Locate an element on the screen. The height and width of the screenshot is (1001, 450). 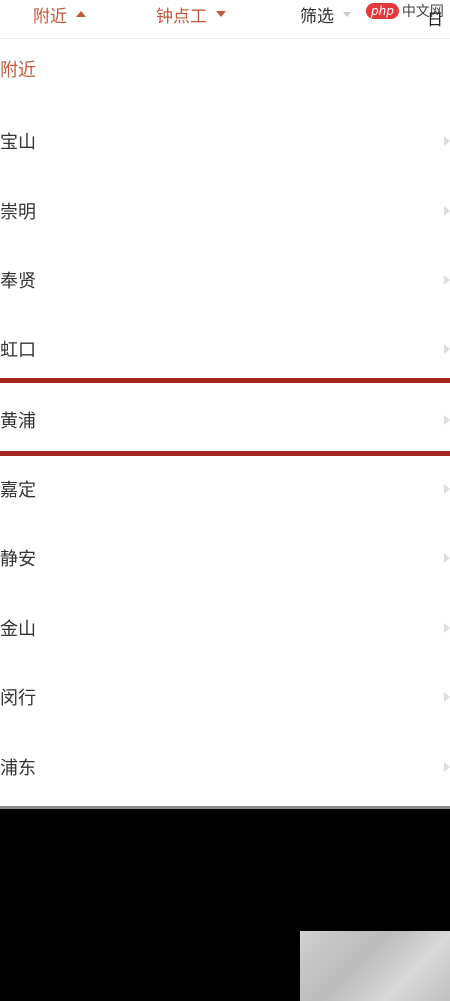
list-item: 嘉定 is located at coordinates (225, 489).